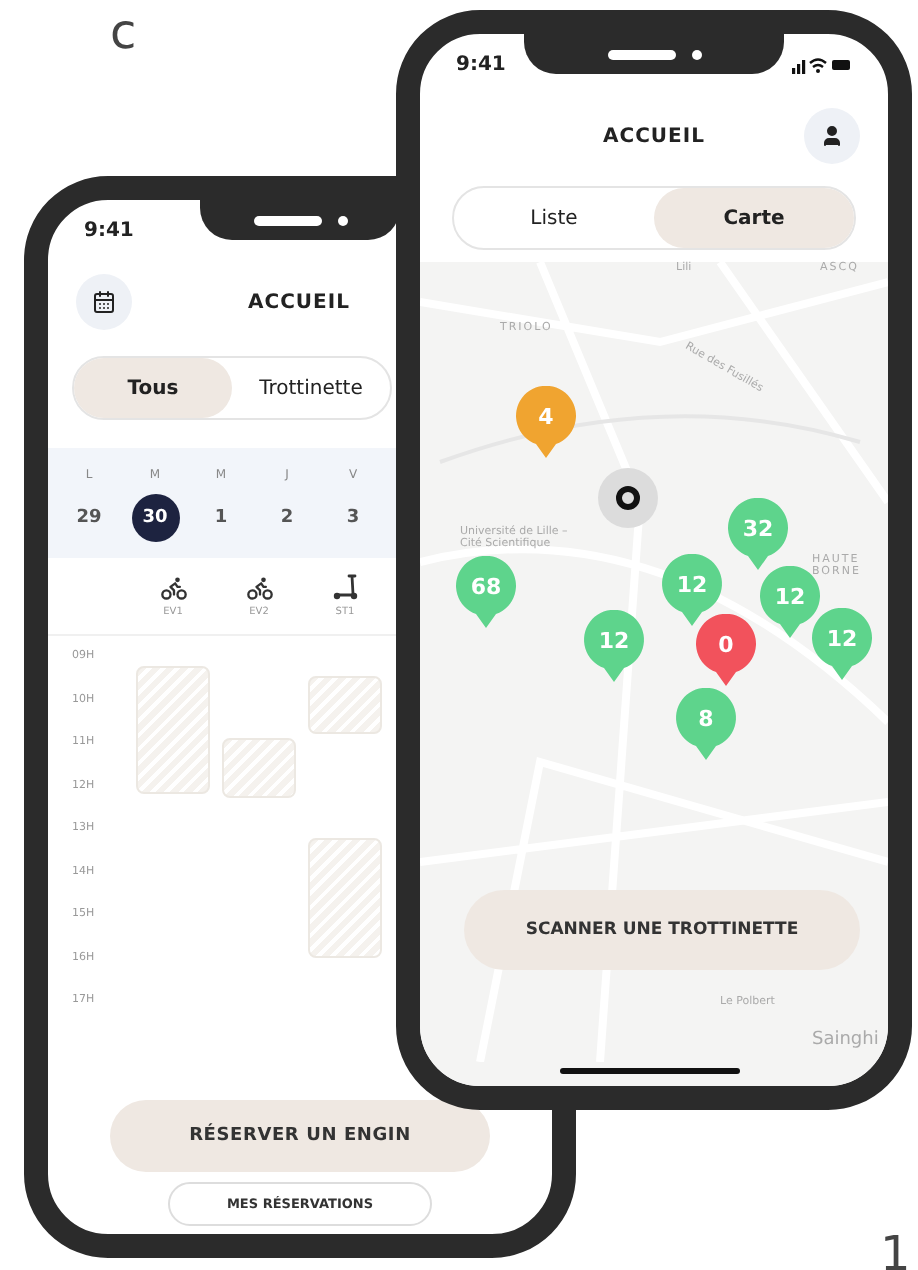 Image resolution: width=918 pixels, height=1270 pixels. I want to click on heading-fragment: c, so click(123, 32).